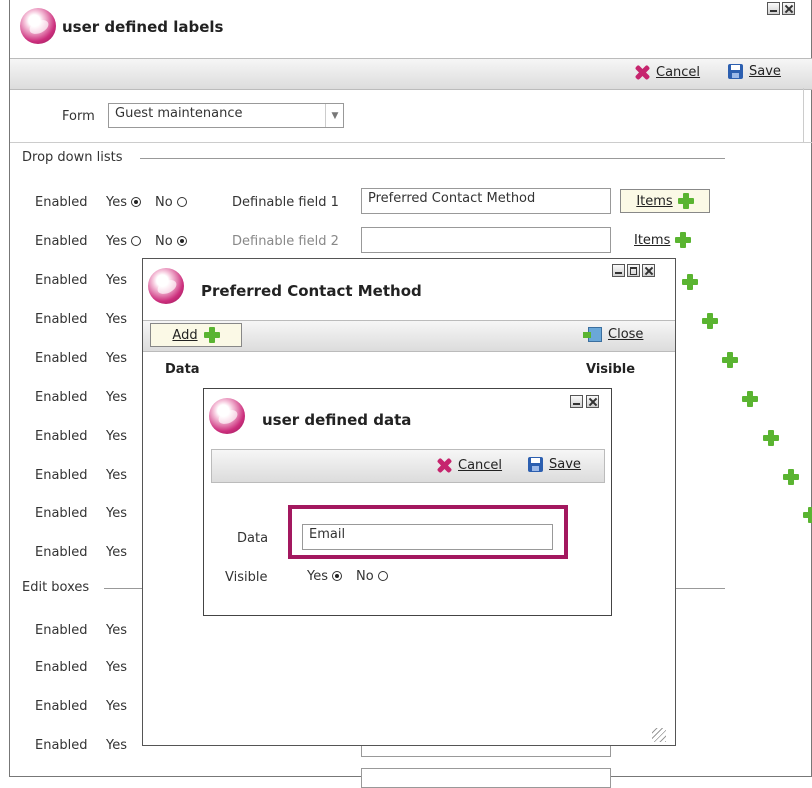 The image size is (812, 788). I want to click on items-popup-maximize-button, so click(633, 270).